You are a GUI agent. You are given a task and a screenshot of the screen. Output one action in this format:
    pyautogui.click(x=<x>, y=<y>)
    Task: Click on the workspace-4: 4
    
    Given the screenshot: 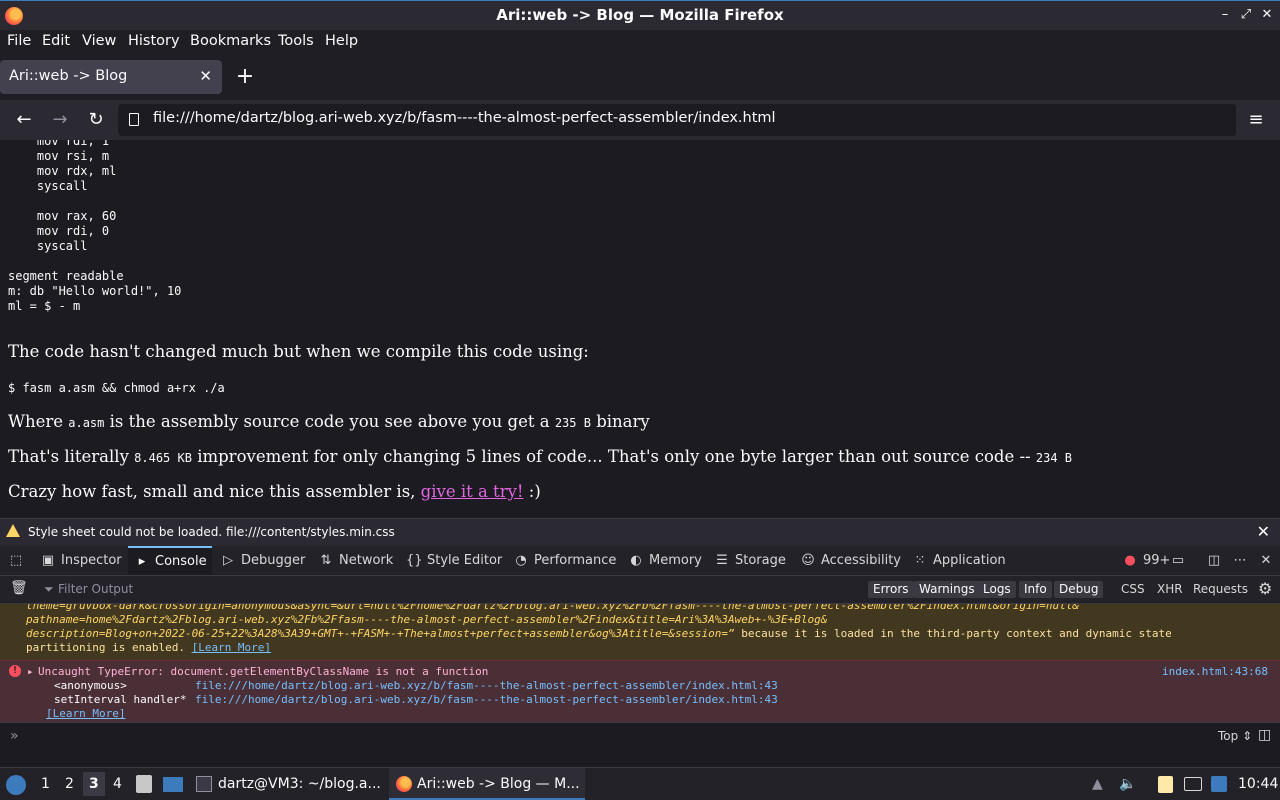 What is the action you would take?
    pyautogui.click(x=117, y=784)
    